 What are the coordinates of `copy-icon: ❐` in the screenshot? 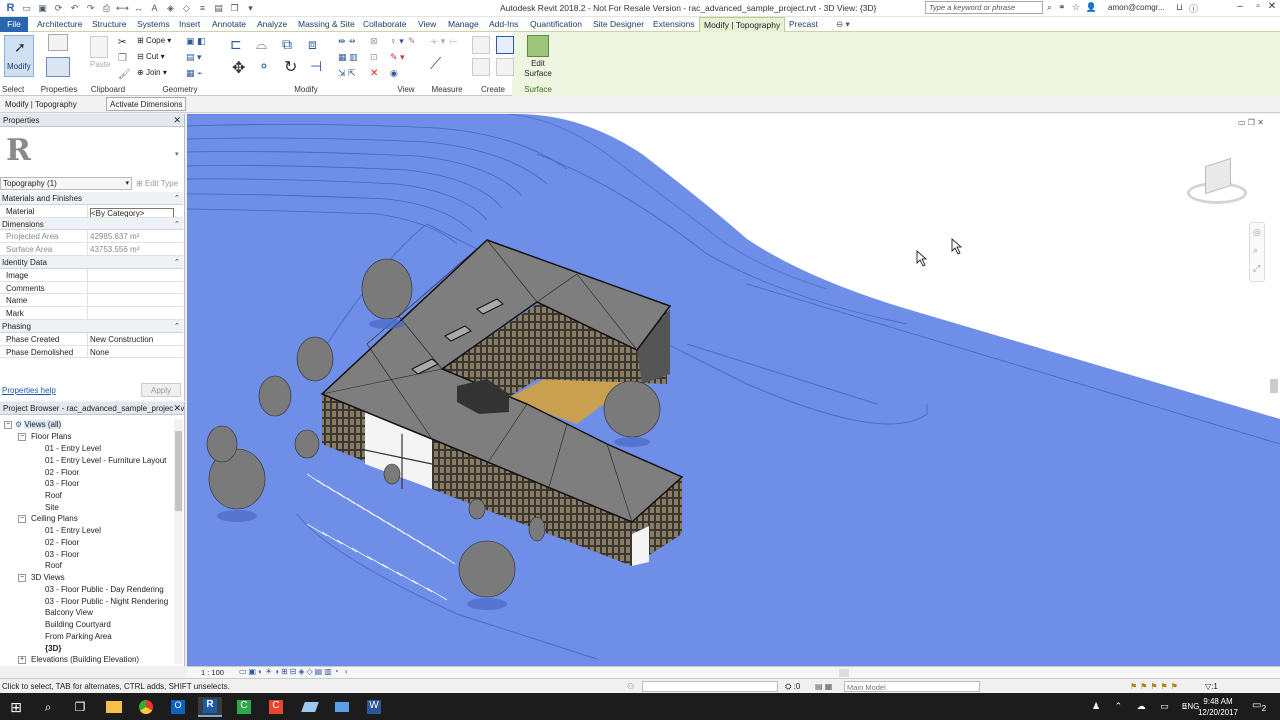 It's located at (122, 58).